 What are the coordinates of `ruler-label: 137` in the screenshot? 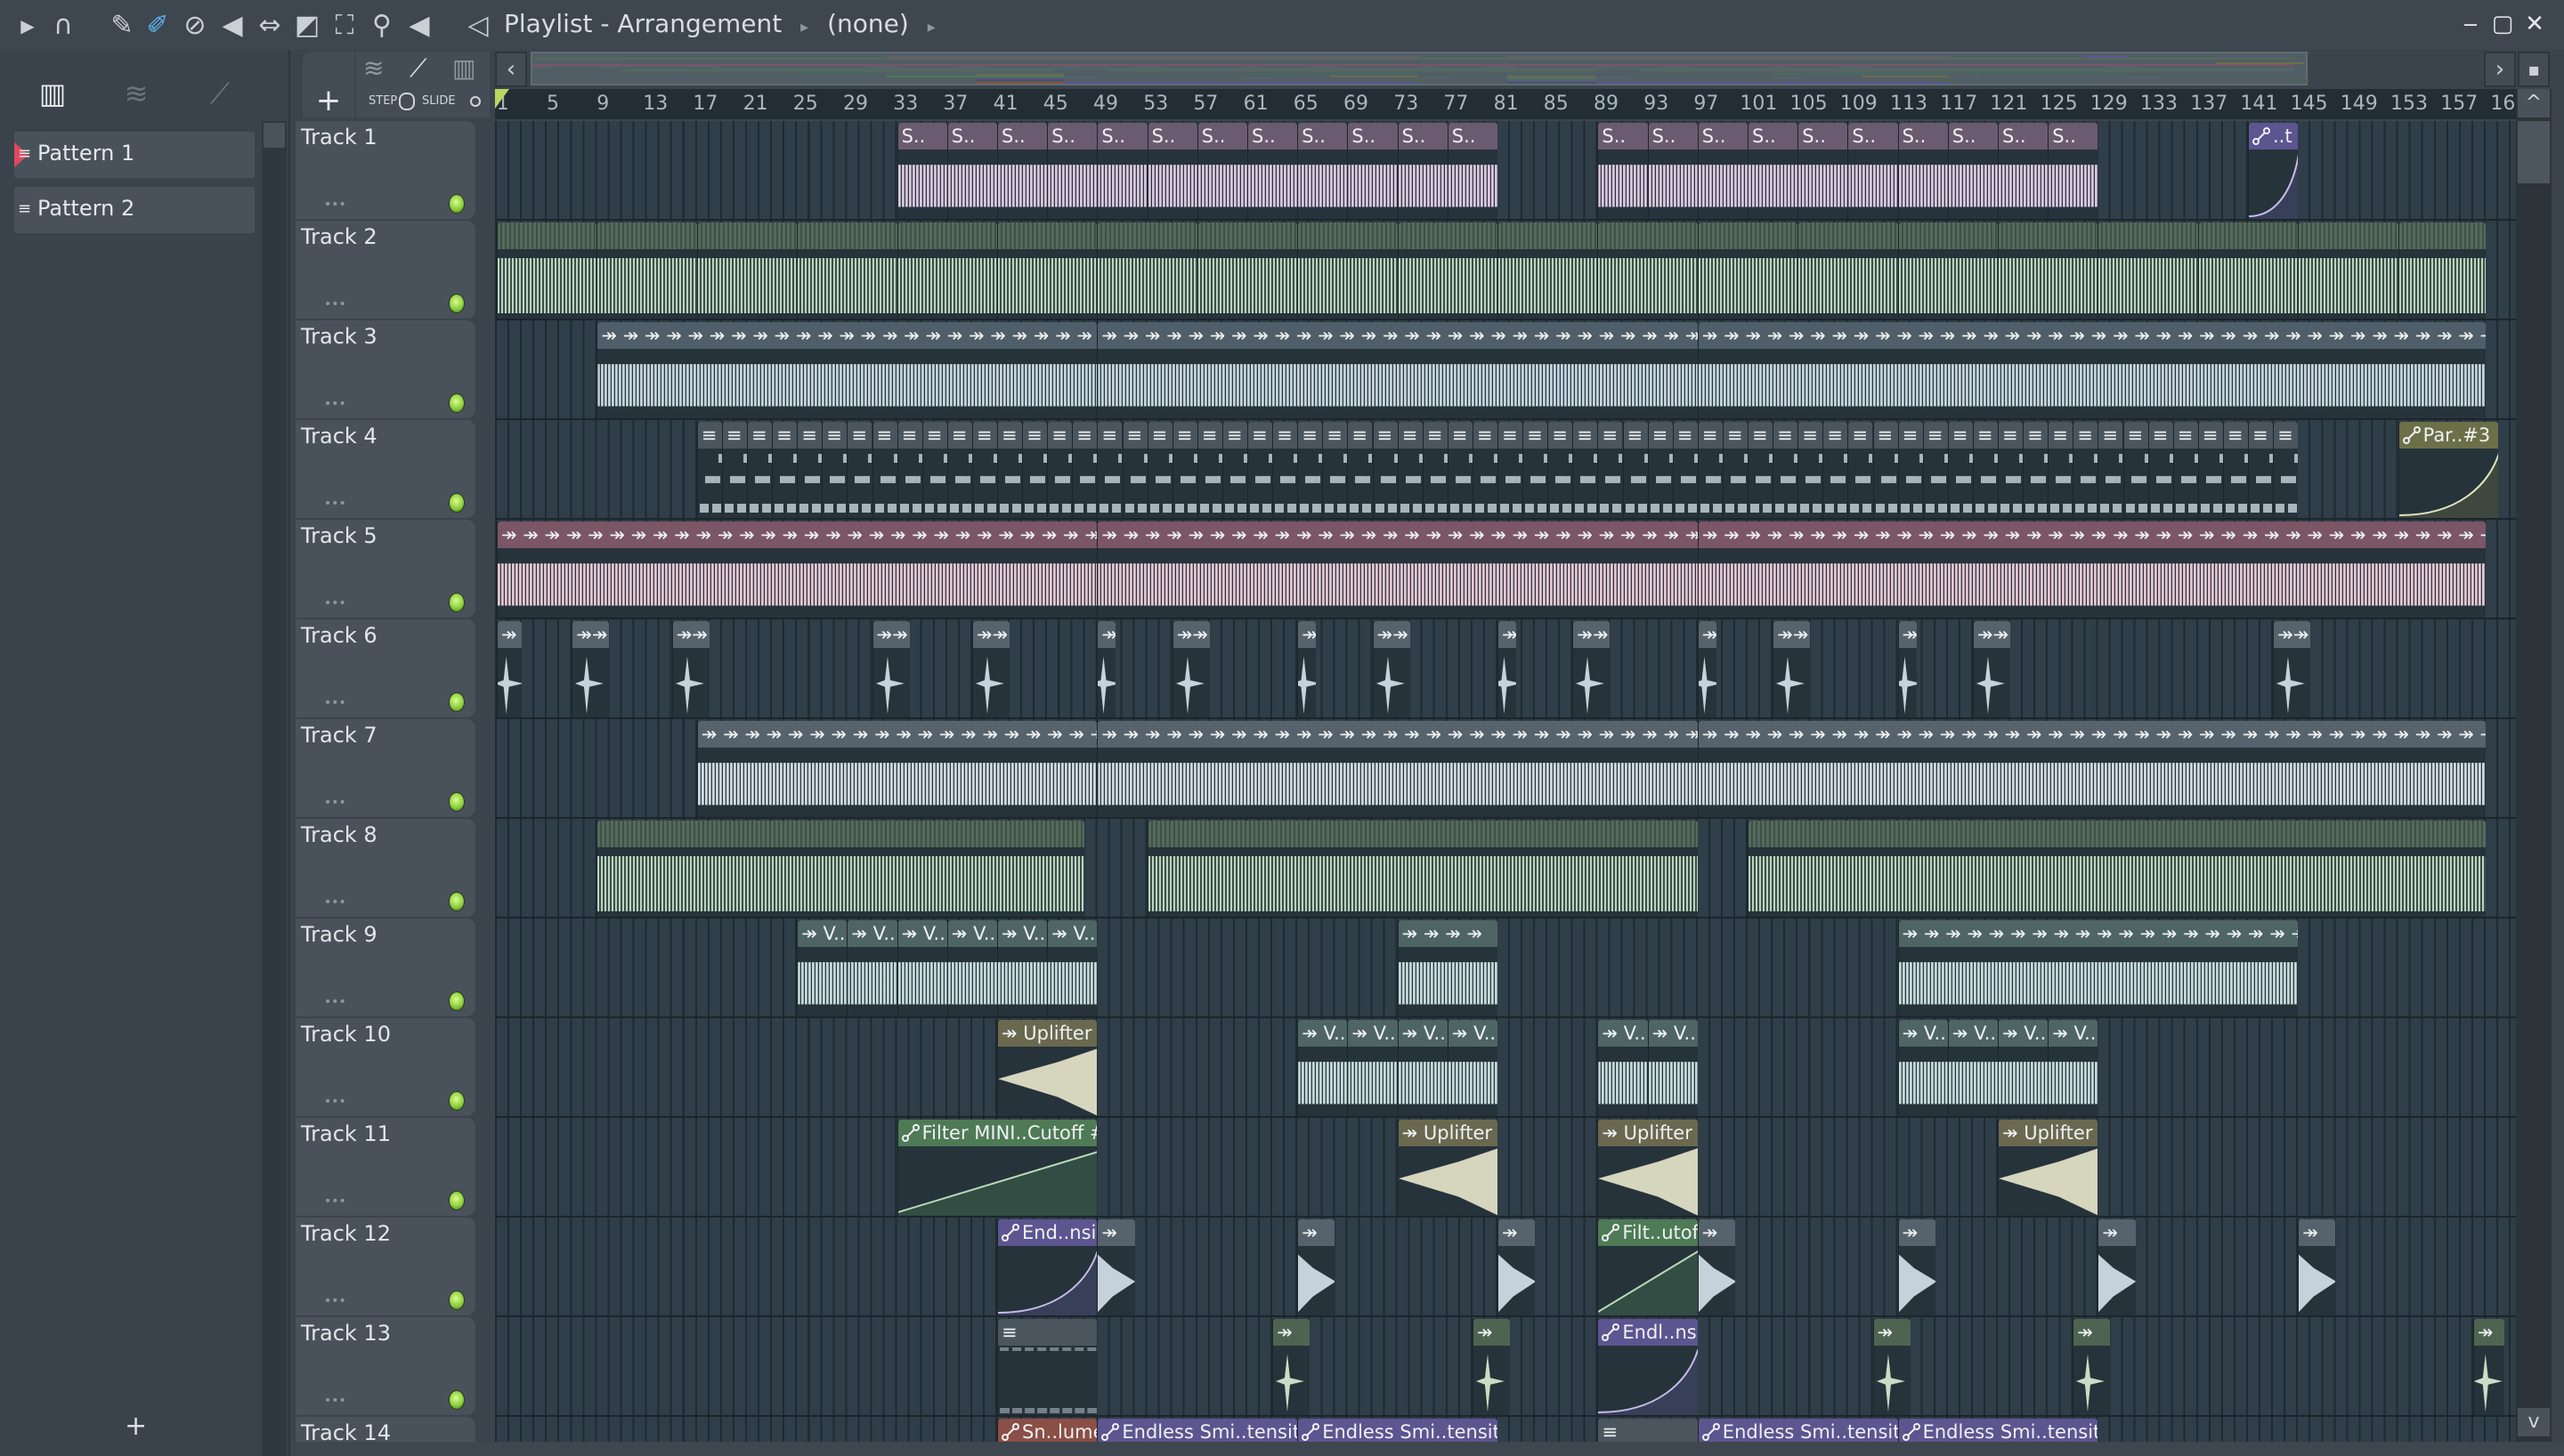 It's located at (2208, 104).